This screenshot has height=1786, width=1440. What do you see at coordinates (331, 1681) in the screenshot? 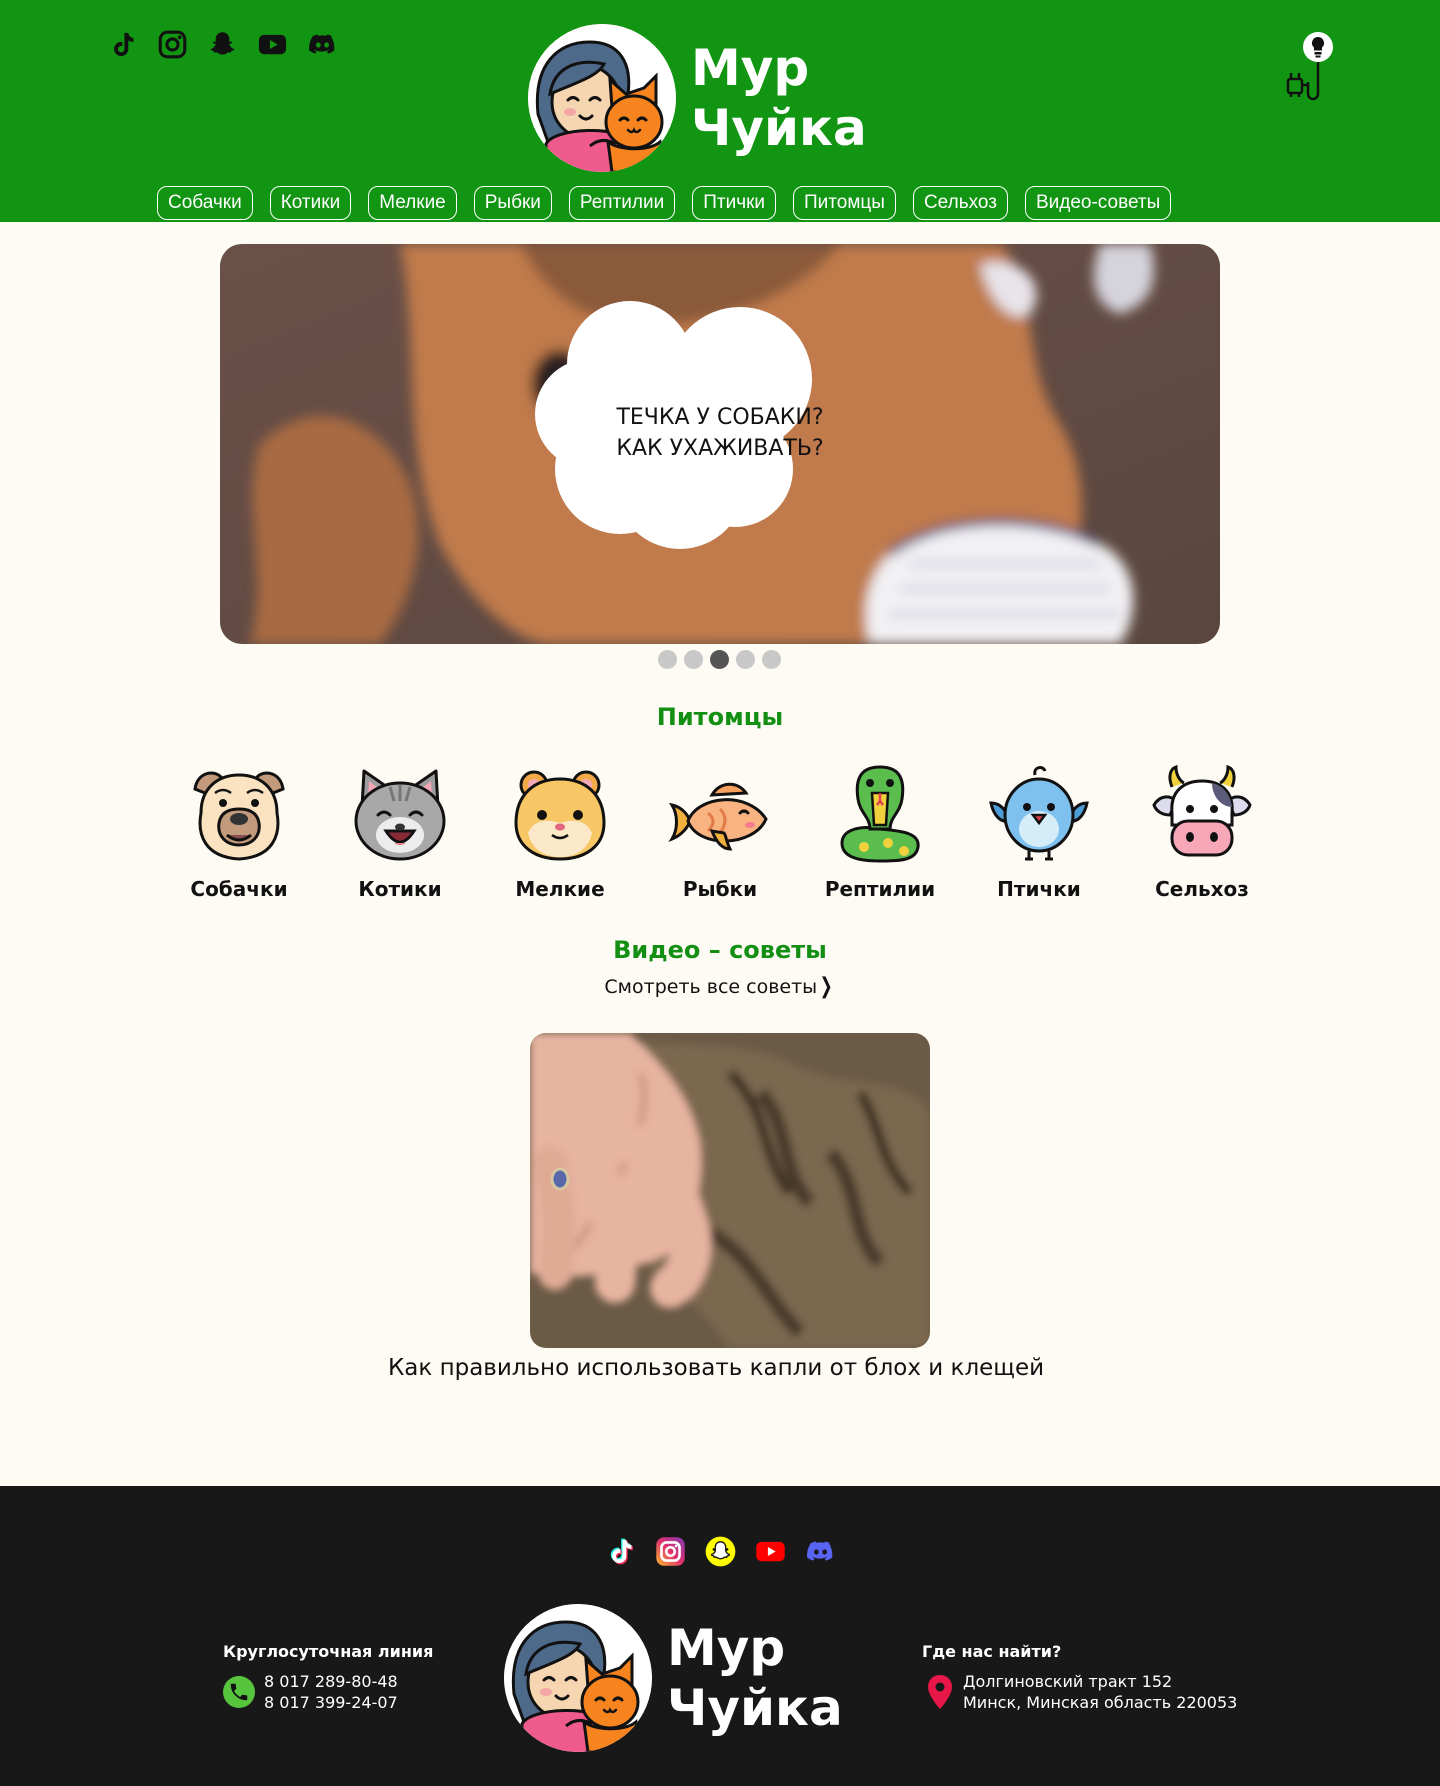
I see `phone-number-1: 8 017 289-80-48` at bounding box center [331, 1681].